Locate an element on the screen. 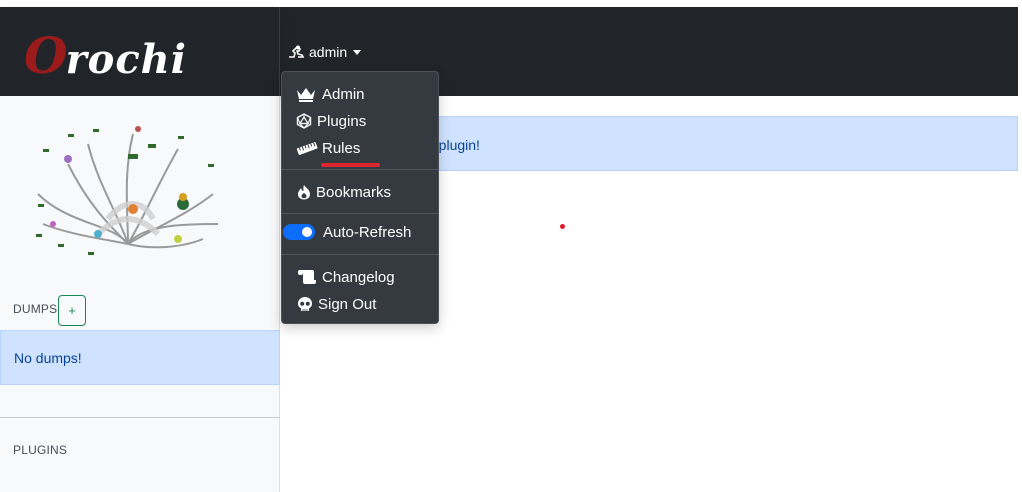 The image size is (1022, 492). ruler-icon is located at coordinates (307, 148).